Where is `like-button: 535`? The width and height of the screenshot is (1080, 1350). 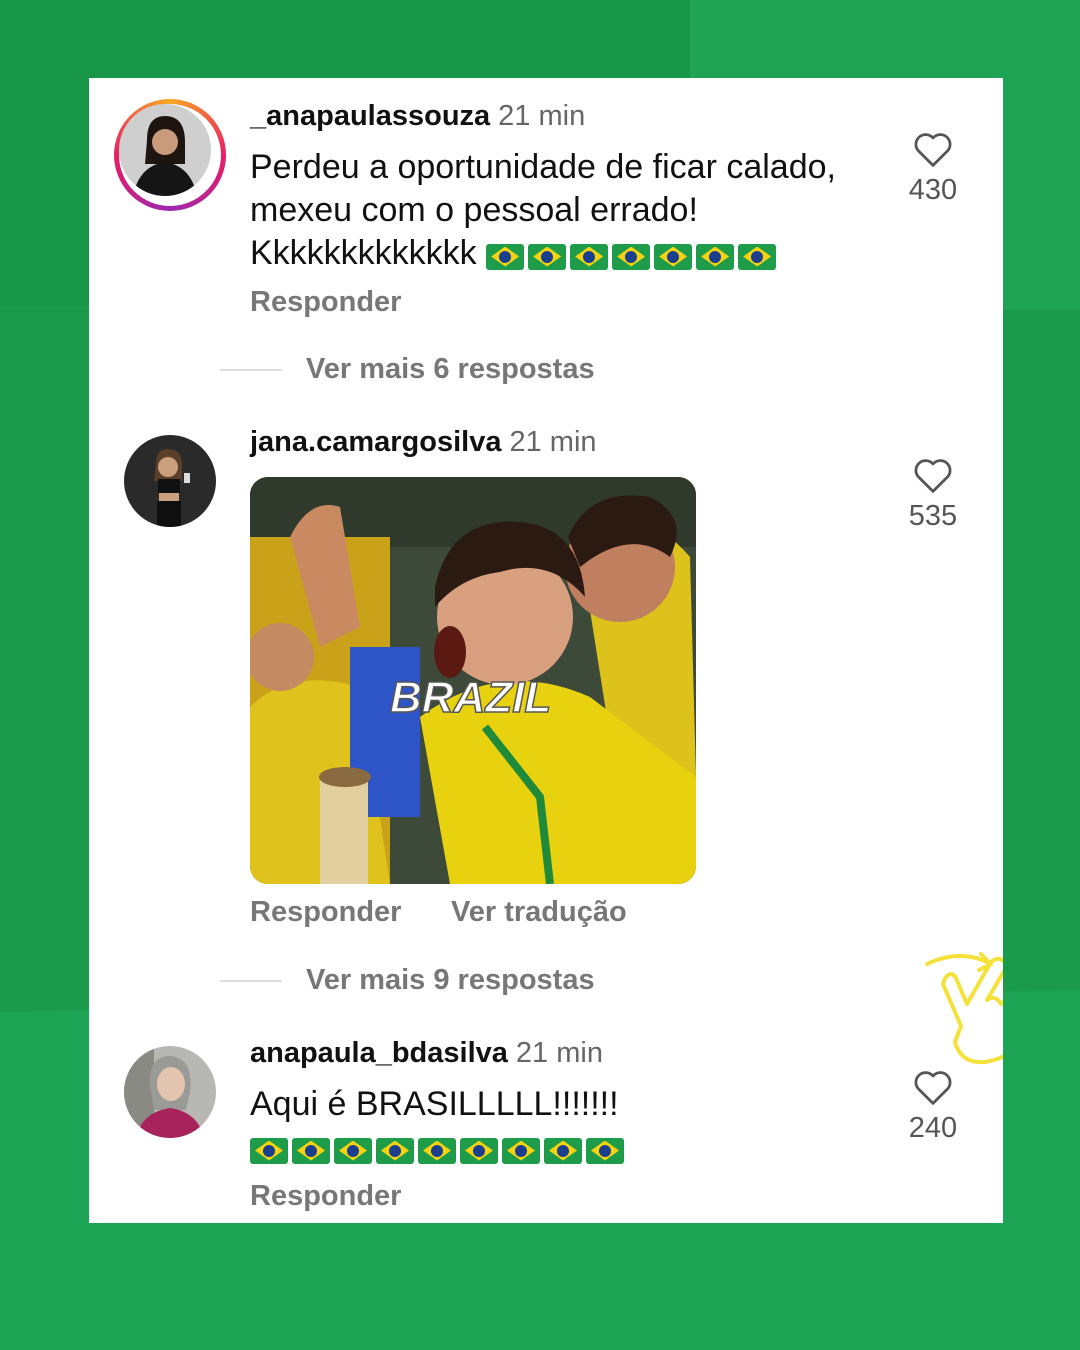 like-button: 535 is located at coordinates (933, 494).